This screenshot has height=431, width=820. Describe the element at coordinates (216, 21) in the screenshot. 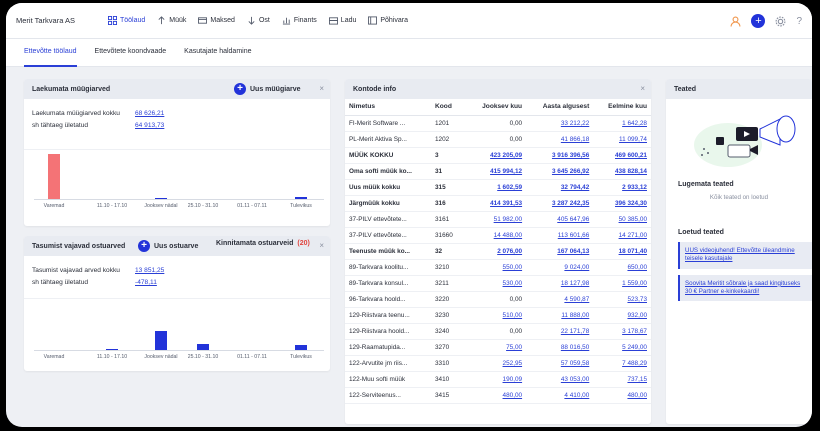

I see `nav-item-maksed: Maksed` at that location.